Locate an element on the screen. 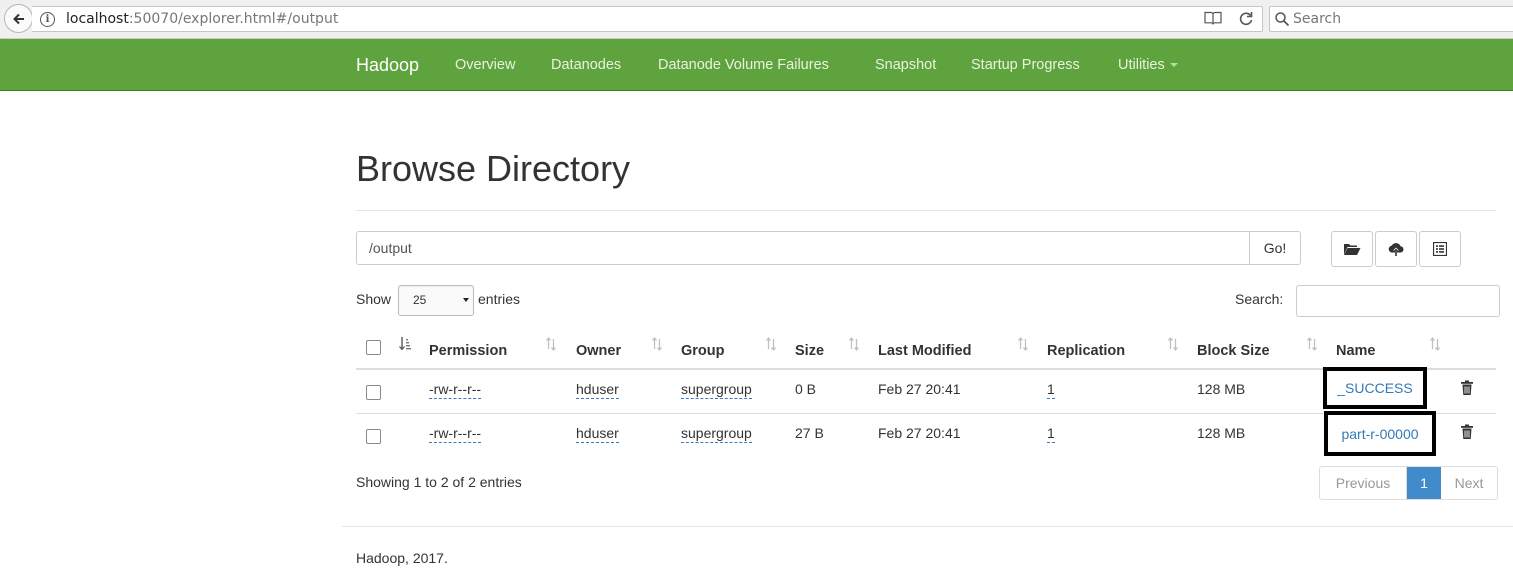 Image resolution: width=1513 pixels, height=586 pixels. show-label: Show is located at coordinates (374, 299).